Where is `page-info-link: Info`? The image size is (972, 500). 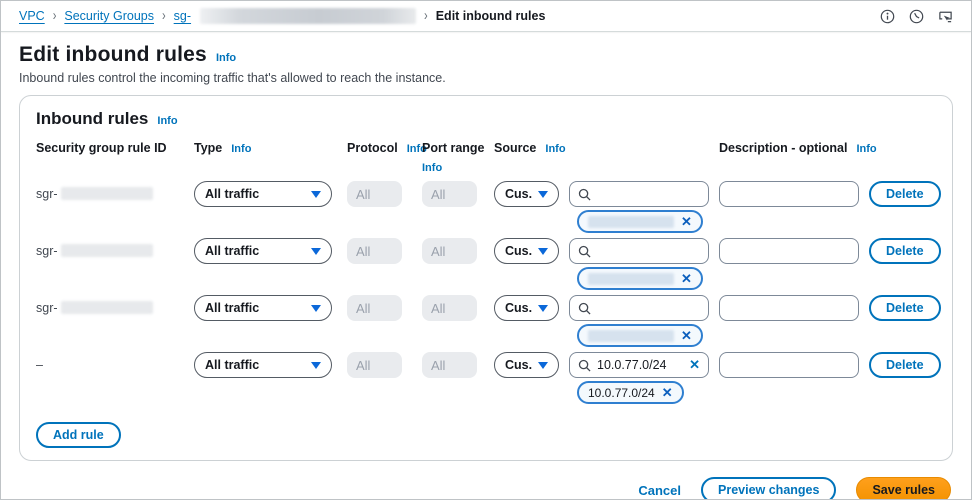
page-info-link: Info is located at coordinates (226, 58).